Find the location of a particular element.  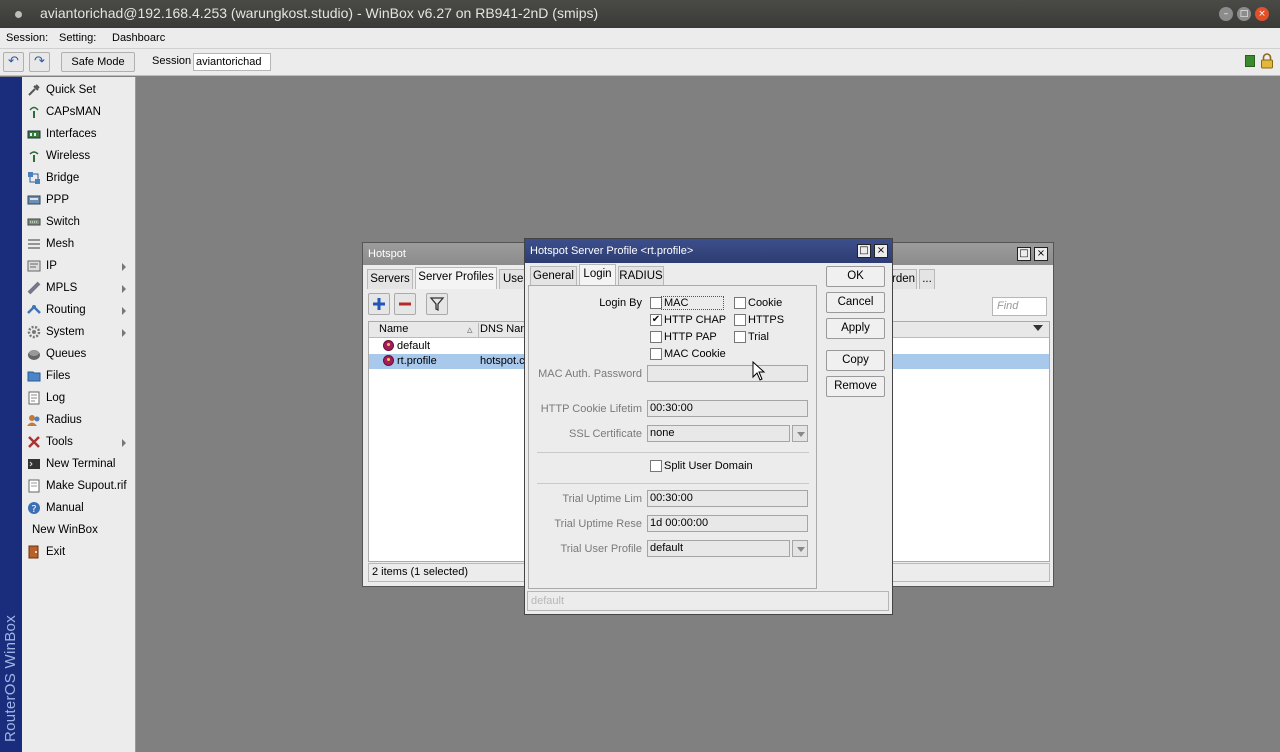

tab-login: Login is located at coordinates (597, 275).